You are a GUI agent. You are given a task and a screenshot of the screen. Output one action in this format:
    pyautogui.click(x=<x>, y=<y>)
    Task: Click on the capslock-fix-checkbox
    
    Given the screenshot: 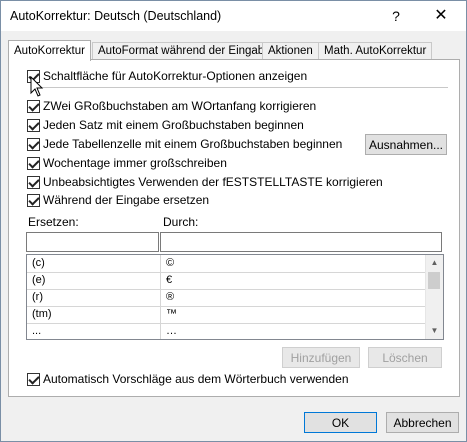 What is the action you would take?
    pyautogui.click(x=33, y=182)
    